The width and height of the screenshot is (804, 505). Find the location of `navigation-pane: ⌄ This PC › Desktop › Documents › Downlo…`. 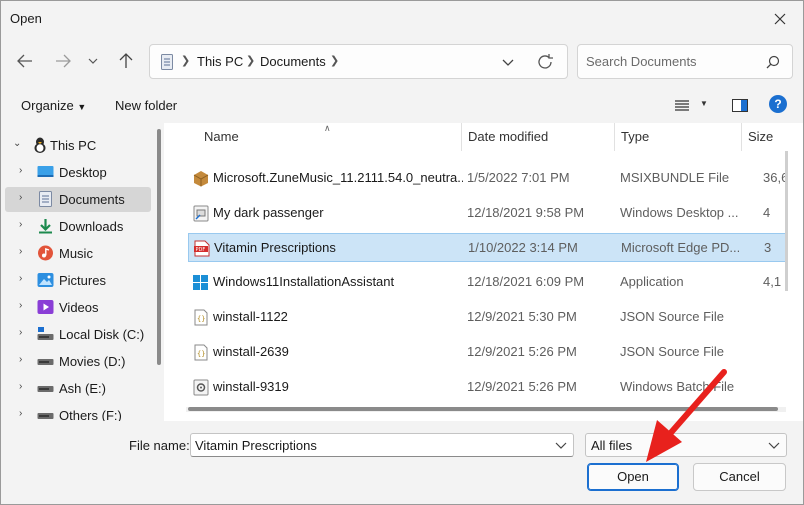

navigation-pane: ⌄ This PC › Desktop › Documents › Downlo… is located at coordinates (82, 272).